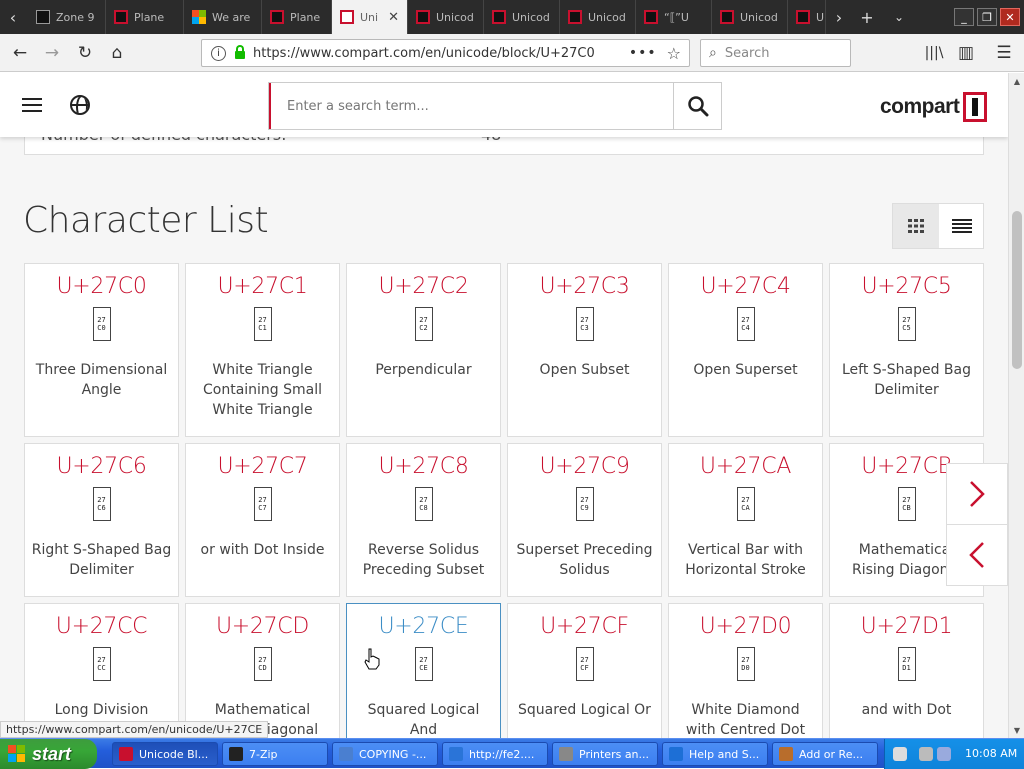 The height and width of the screenshot is (769, 1024). What do you see at coordinates (584, 520) in the screenshot?
I see `character-card: U+27C9 27C9 Superset Preceding Solidus` at bounding box center [584, 520].